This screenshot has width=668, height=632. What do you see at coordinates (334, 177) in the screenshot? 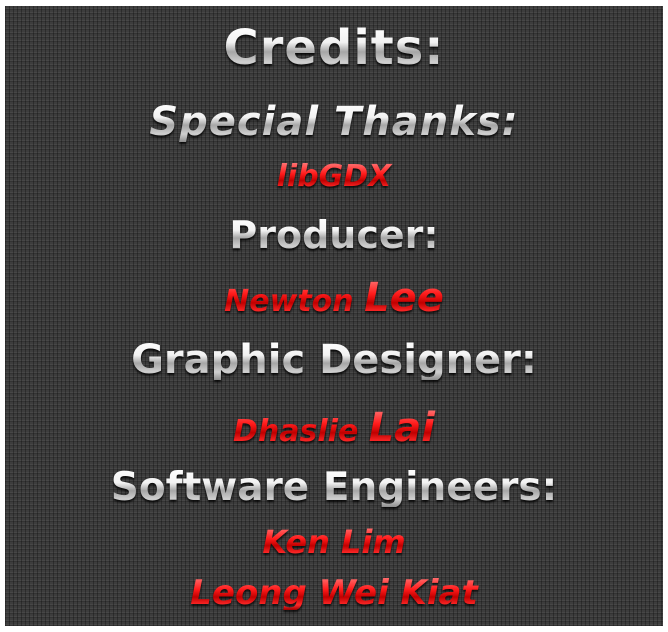
I see `special-thanks-name: libGDX` at bounding box center [334, 177].